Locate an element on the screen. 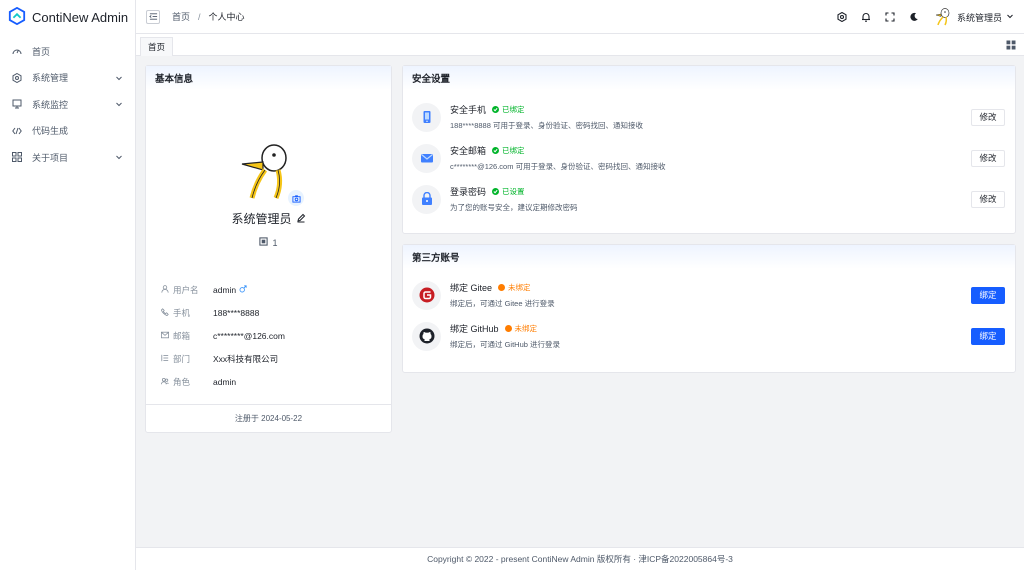 Image resolution: width=1024 pixels, height=570 pixels. bind-gitee-button: 绑定 is located at coordinates (988, 295).